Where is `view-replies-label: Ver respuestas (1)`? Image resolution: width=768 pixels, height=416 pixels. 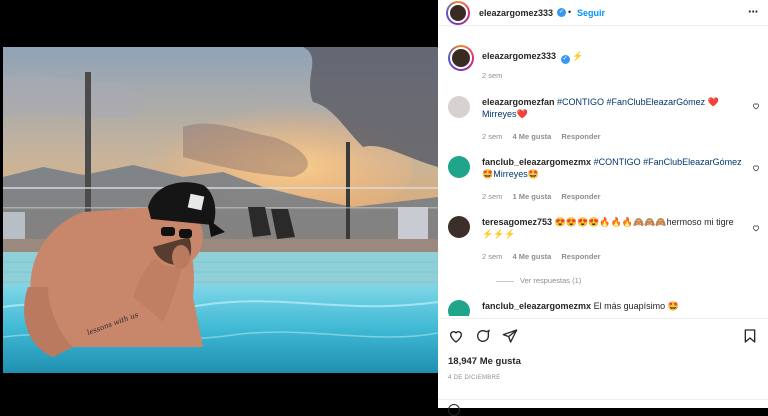
view-replies-label: Ver respuestas (1) is located at coordinates (550, 280).